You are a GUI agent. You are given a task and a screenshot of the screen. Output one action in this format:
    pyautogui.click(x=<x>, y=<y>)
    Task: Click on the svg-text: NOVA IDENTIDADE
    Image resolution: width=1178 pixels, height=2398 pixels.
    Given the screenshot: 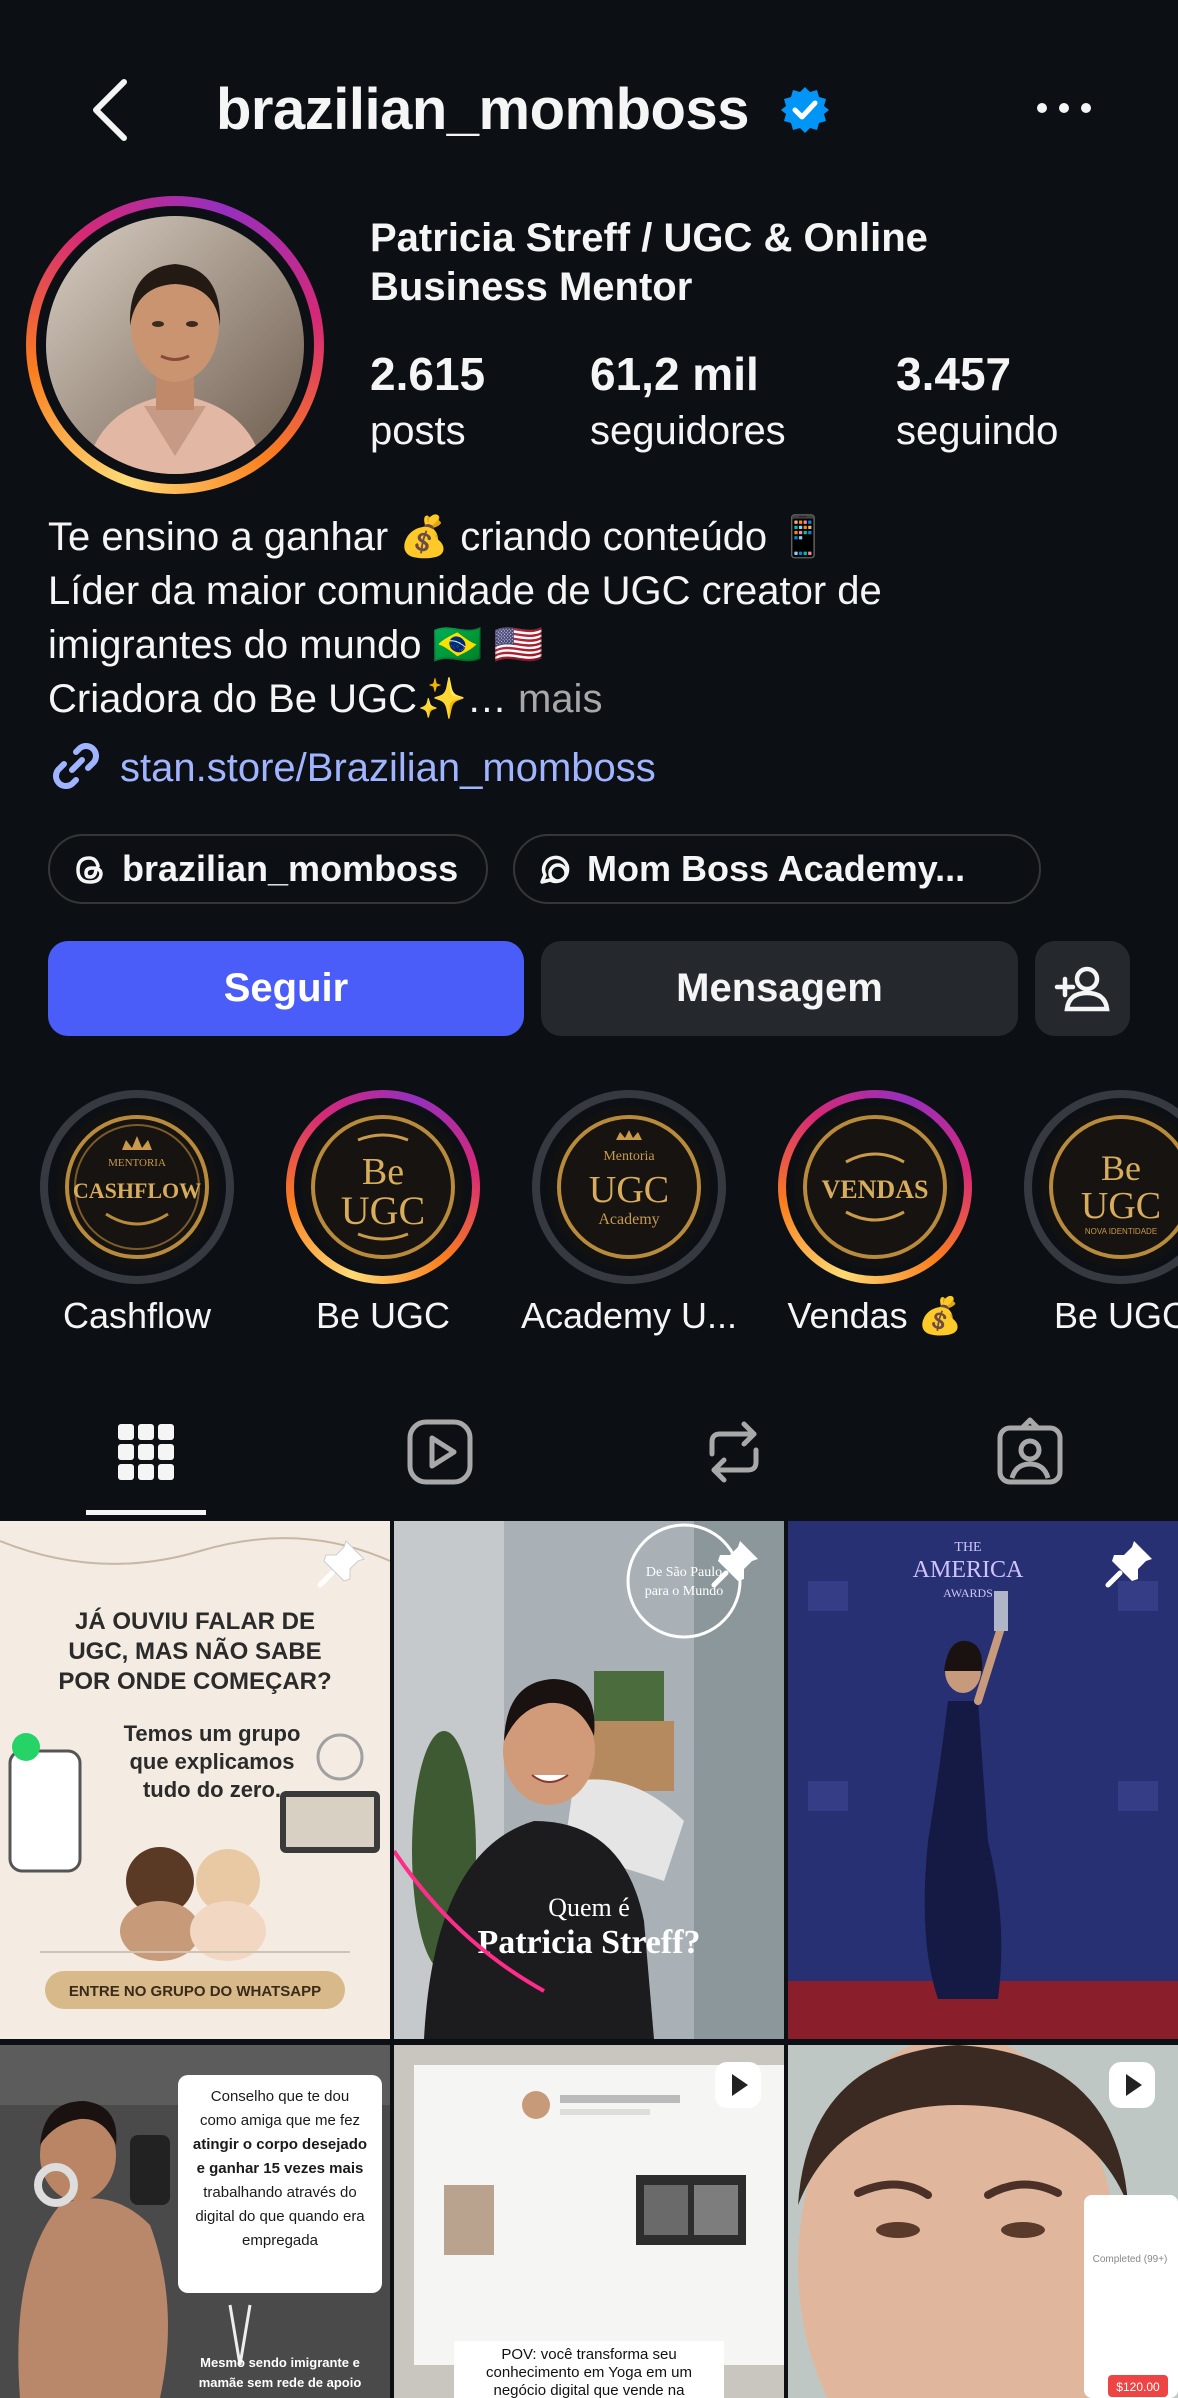 What is the action you would take?
    pyautogui.click(x=1121, y=1231)
    